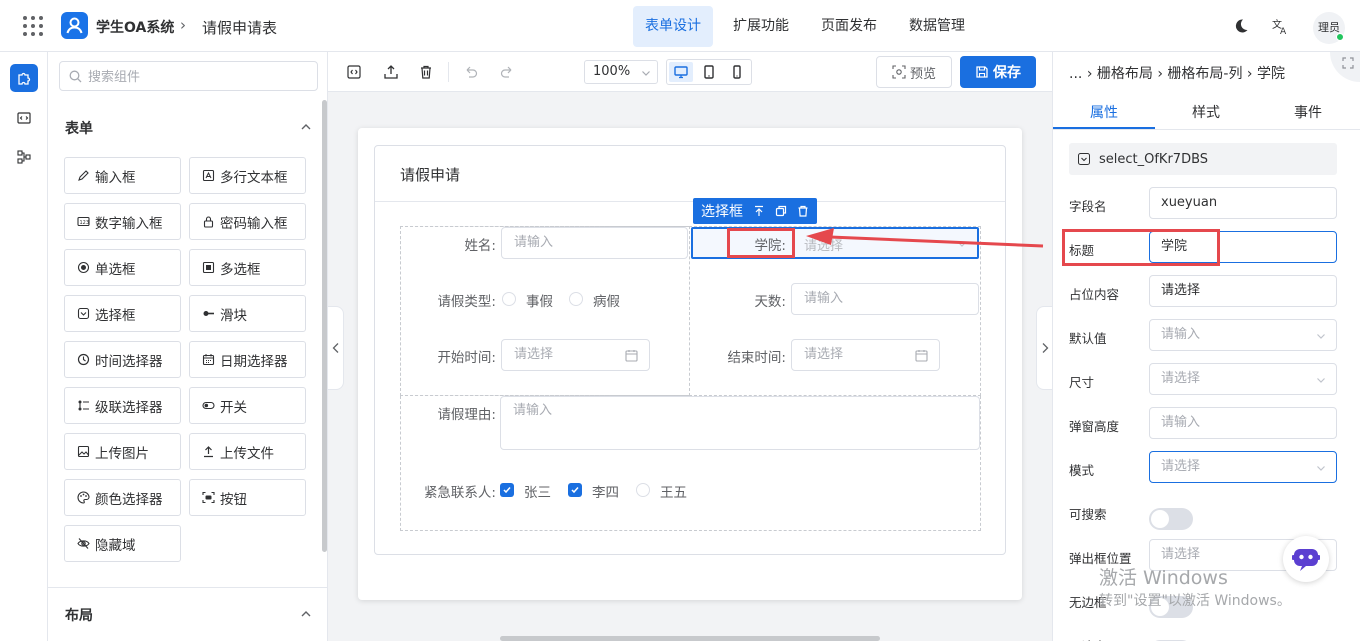  I want to click on apps-grid-icon, so click(33, 26).